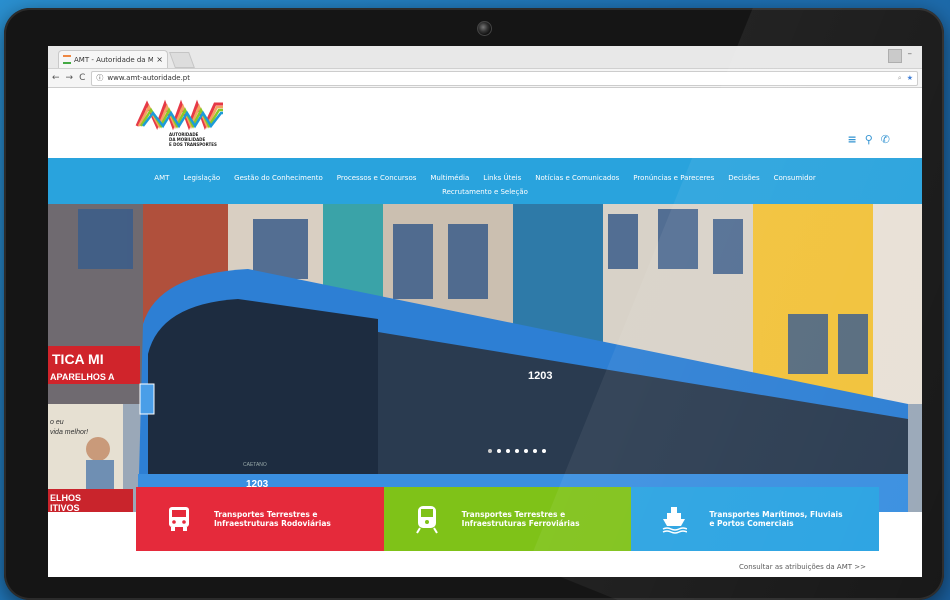 This screenshot has height=600, width=950. I want to click on nav-item-gestão-do-conhecimento: Gestão do Conhecimento, so click(278, 178).